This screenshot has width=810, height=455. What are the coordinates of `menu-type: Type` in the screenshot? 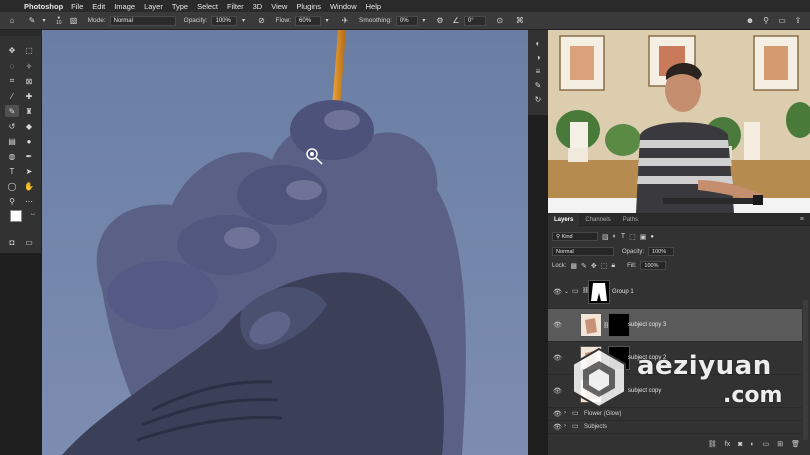 It's located at (180, 6).